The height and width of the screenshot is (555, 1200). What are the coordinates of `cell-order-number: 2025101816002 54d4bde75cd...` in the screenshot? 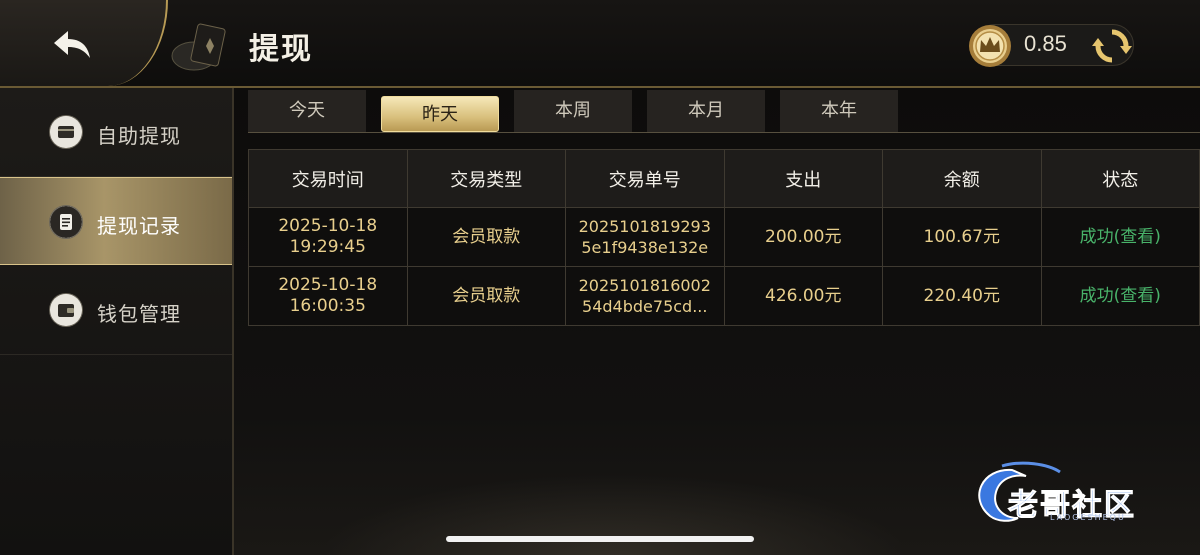 It's located at (645, 296).